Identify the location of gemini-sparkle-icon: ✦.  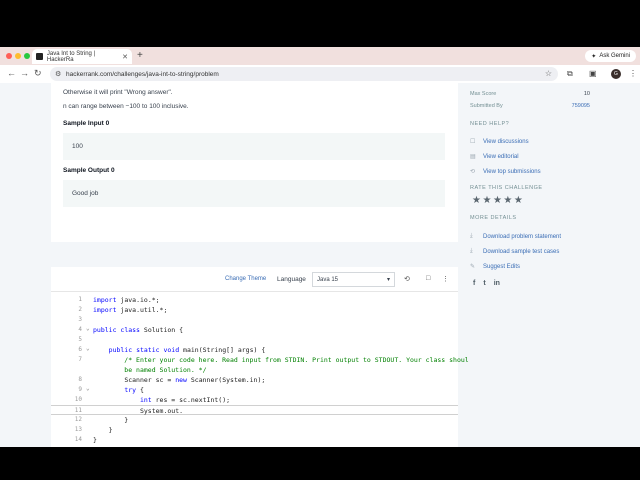
(594, 56).